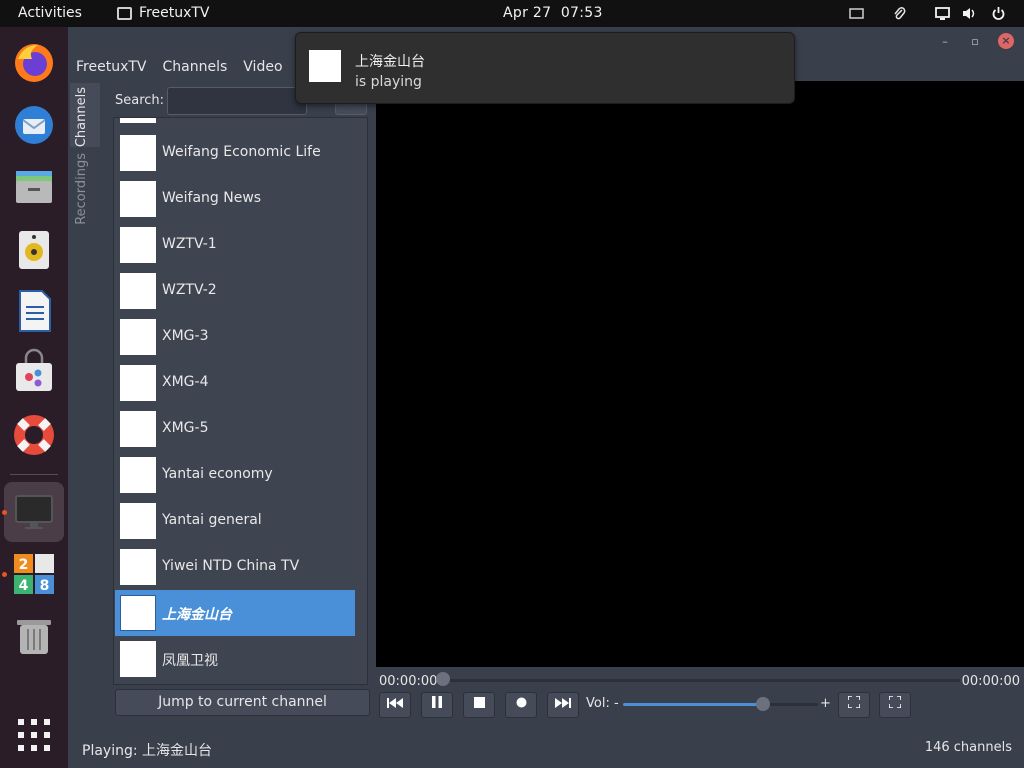 The height and width of the screenshot is (768, 1024). What do you see at coordinates (242, 702) in the screenshot?
I see `jump-to-current-channel-button: Jump to current channel` at bounding box center [242, 702].